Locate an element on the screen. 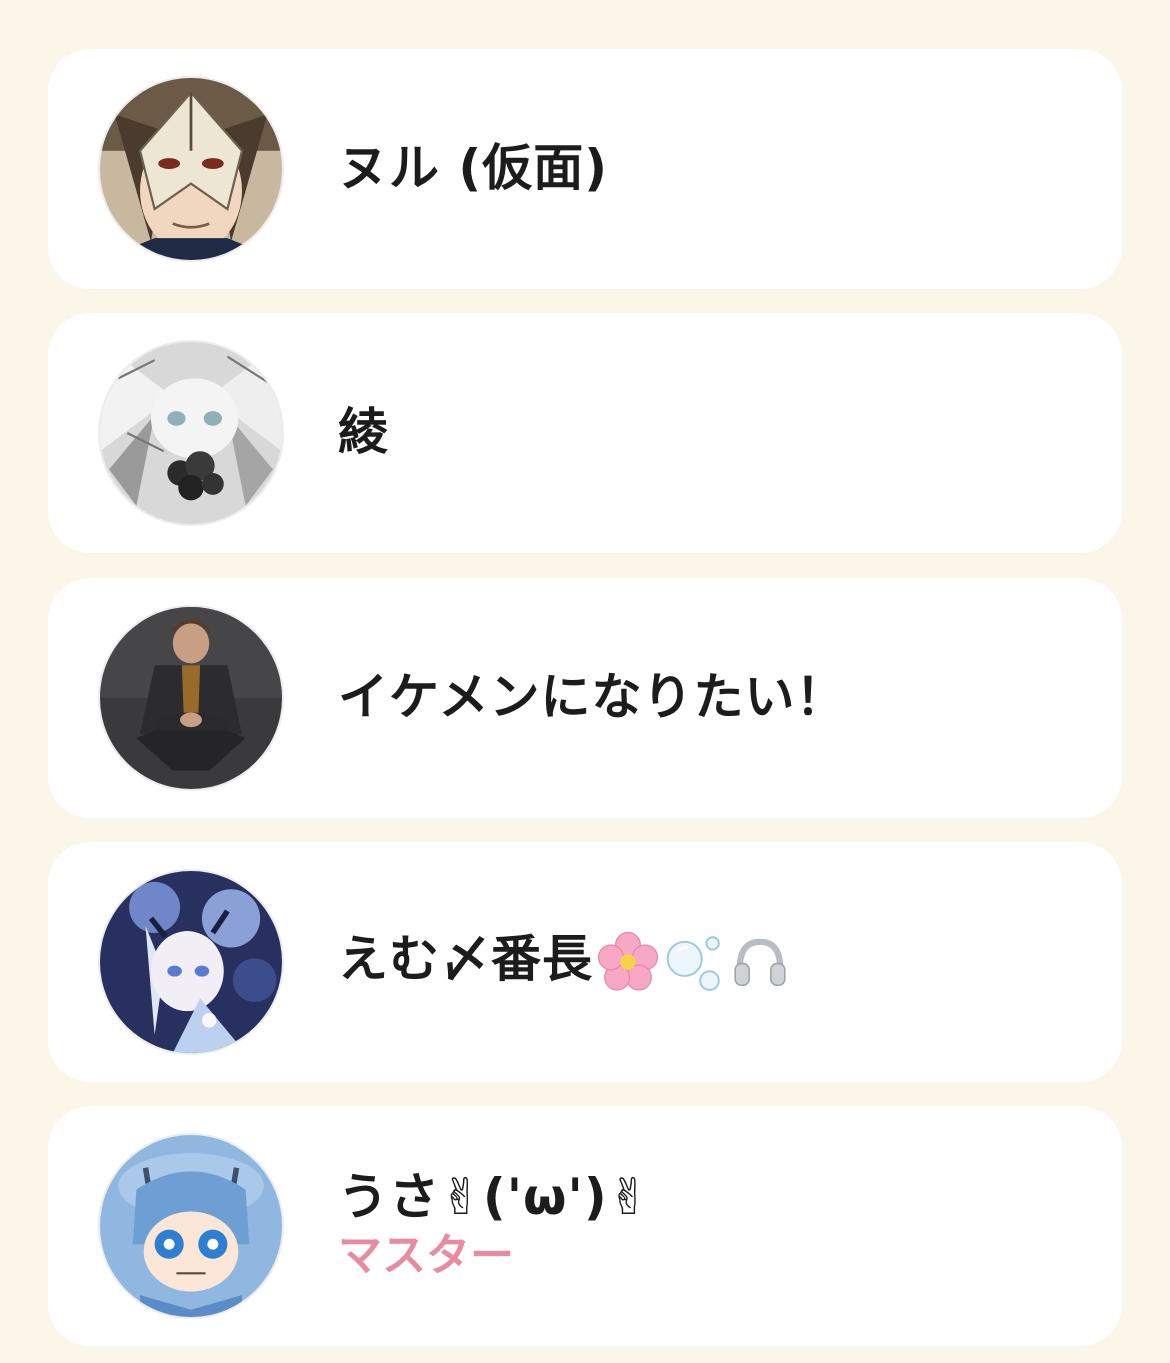 The height and width of the screenshot is (1363, 1170). bubbles-icon is located at coordinates (693, 964).